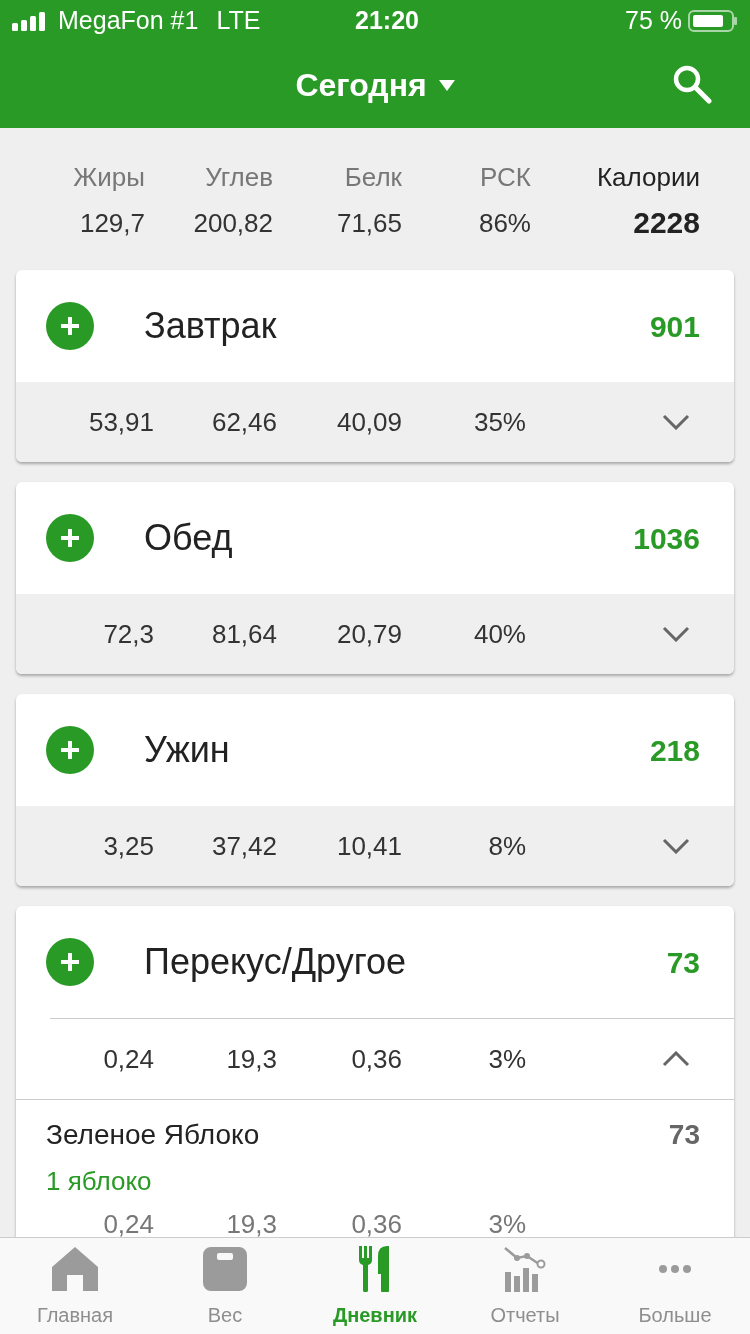  Describe the element at coordinates (499, 422) in the screenshot. I see `macro-value: 35%` at that location.